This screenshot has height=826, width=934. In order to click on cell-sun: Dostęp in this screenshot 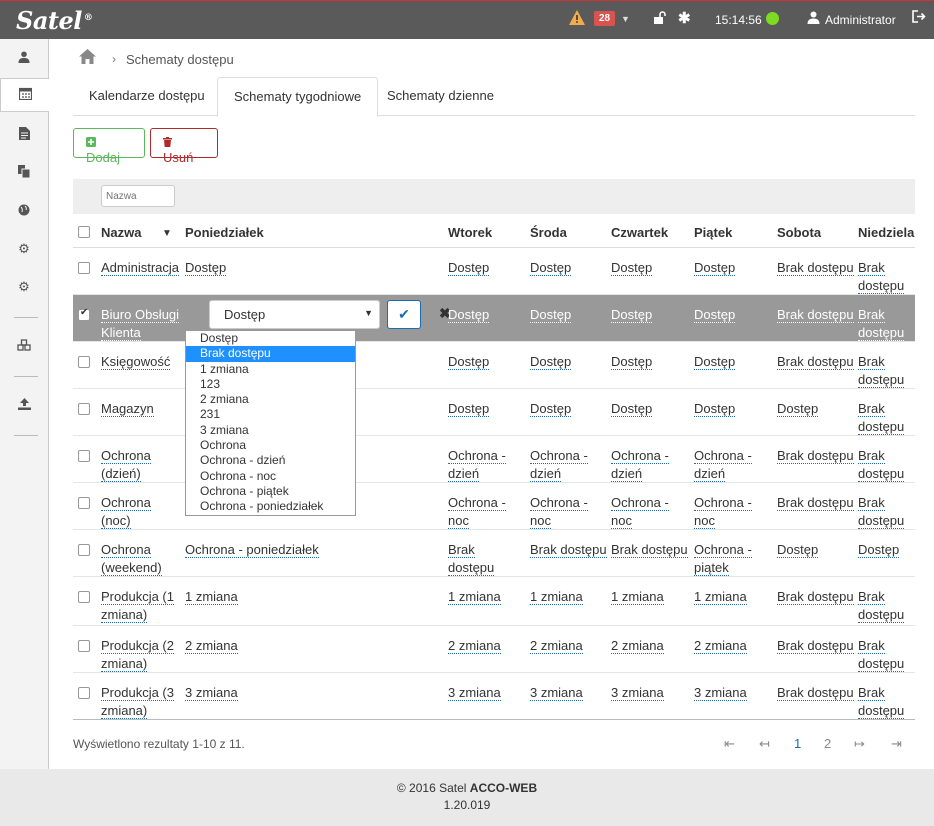, I will do `click(879, 550)`.